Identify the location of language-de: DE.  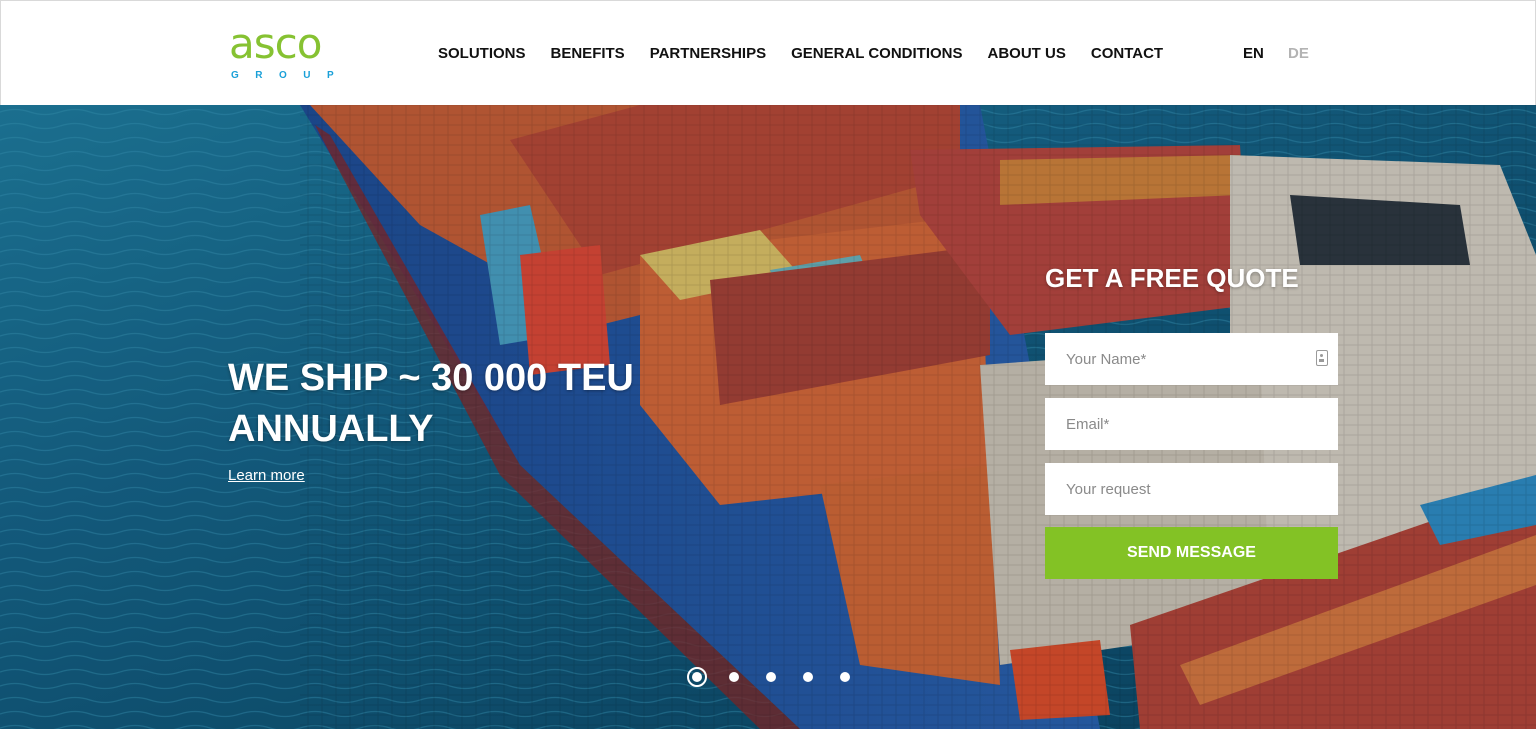
(1298, 53).